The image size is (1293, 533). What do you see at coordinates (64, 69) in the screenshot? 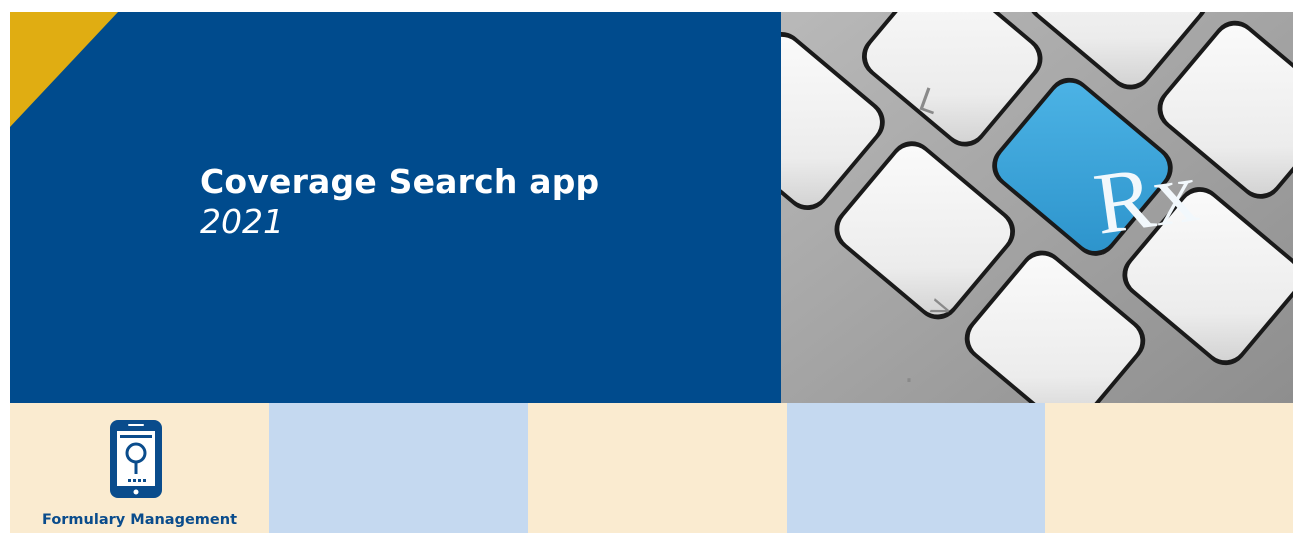
I see `corner-accent-triangle` at bounding box center [64, 69].